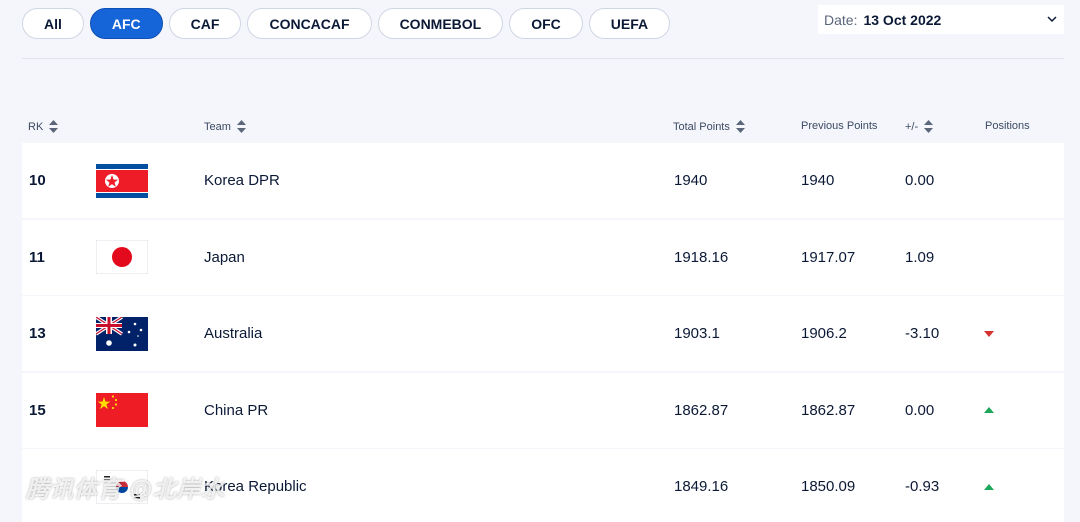  I want to click on header-positions: Positions, so click(1007, 126).